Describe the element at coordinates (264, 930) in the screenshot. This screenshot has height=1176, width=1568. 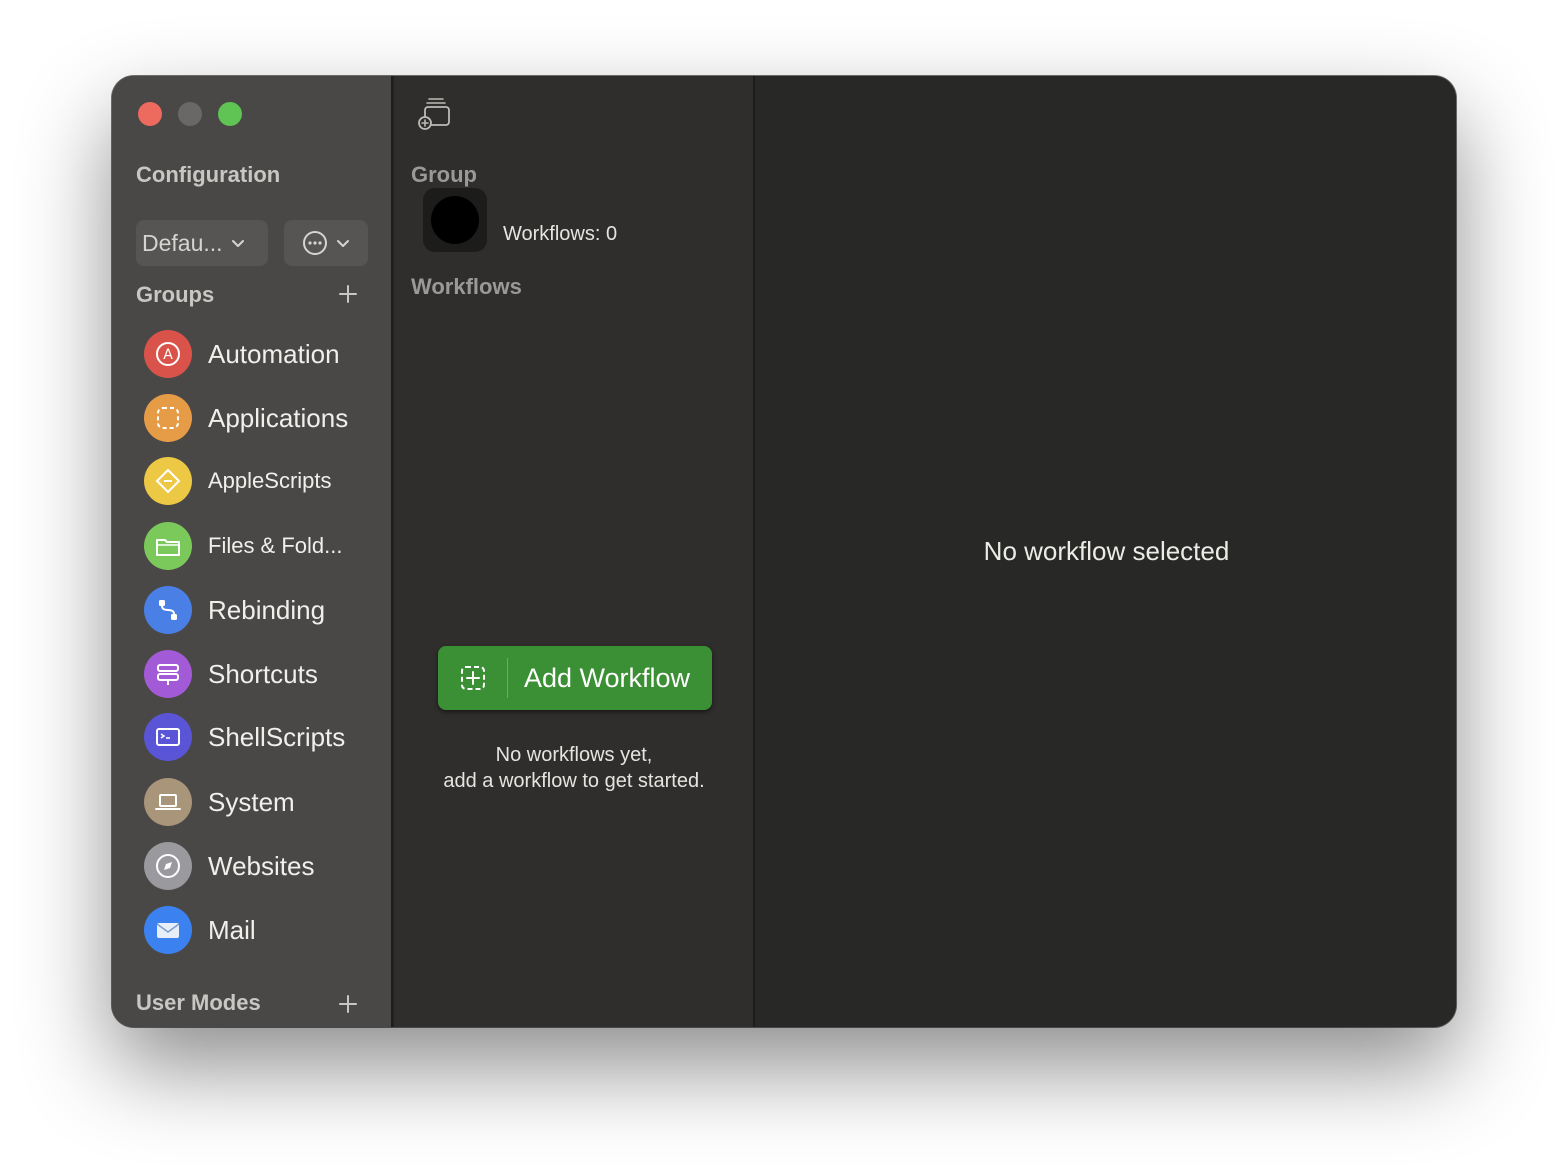
I see `sidebar-item-mail: Mail` at that location.